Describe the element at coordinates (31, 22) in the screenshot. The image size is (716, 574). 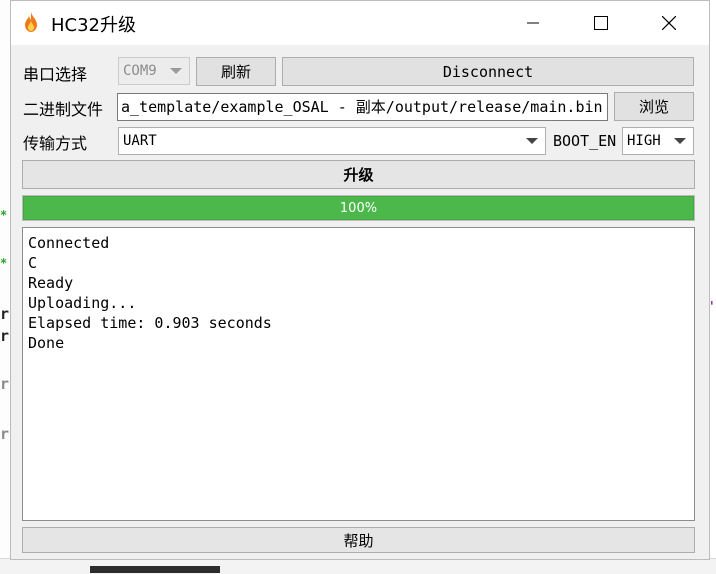
I see `flame-icon` at that location.